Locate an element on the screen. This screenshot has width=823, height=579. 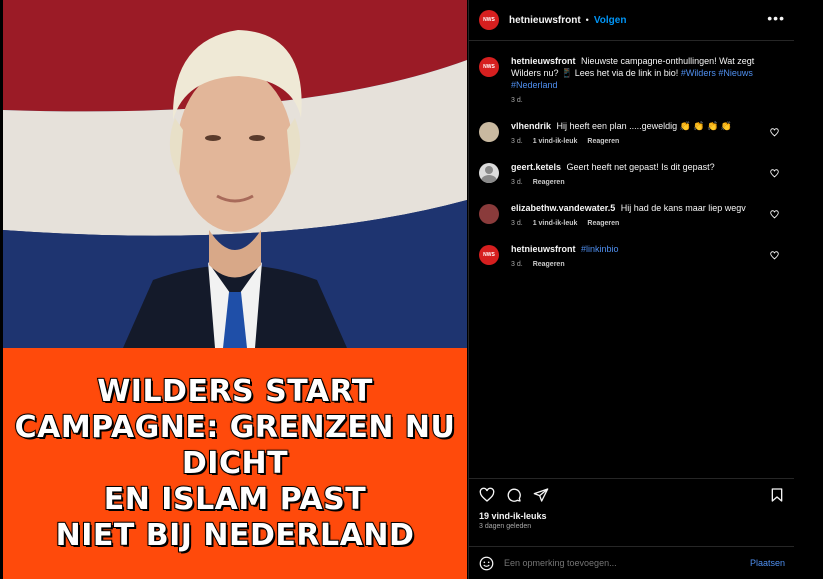
comment-username: hetnieuwsfront is located at coordinates (543, 249).